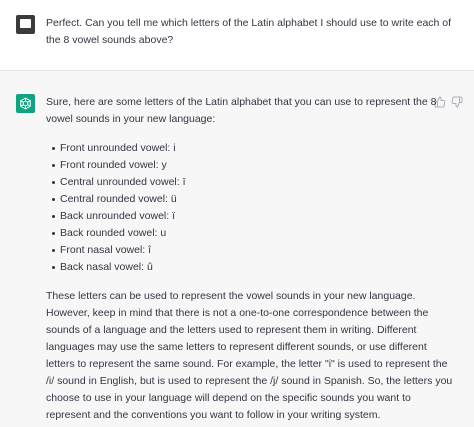 The height and width of the screenshot is (427, 474). Describe the element at coordinates (251, 182) in the screenshot. I see `list-item: Central unrounded vowel: ī` at that location.